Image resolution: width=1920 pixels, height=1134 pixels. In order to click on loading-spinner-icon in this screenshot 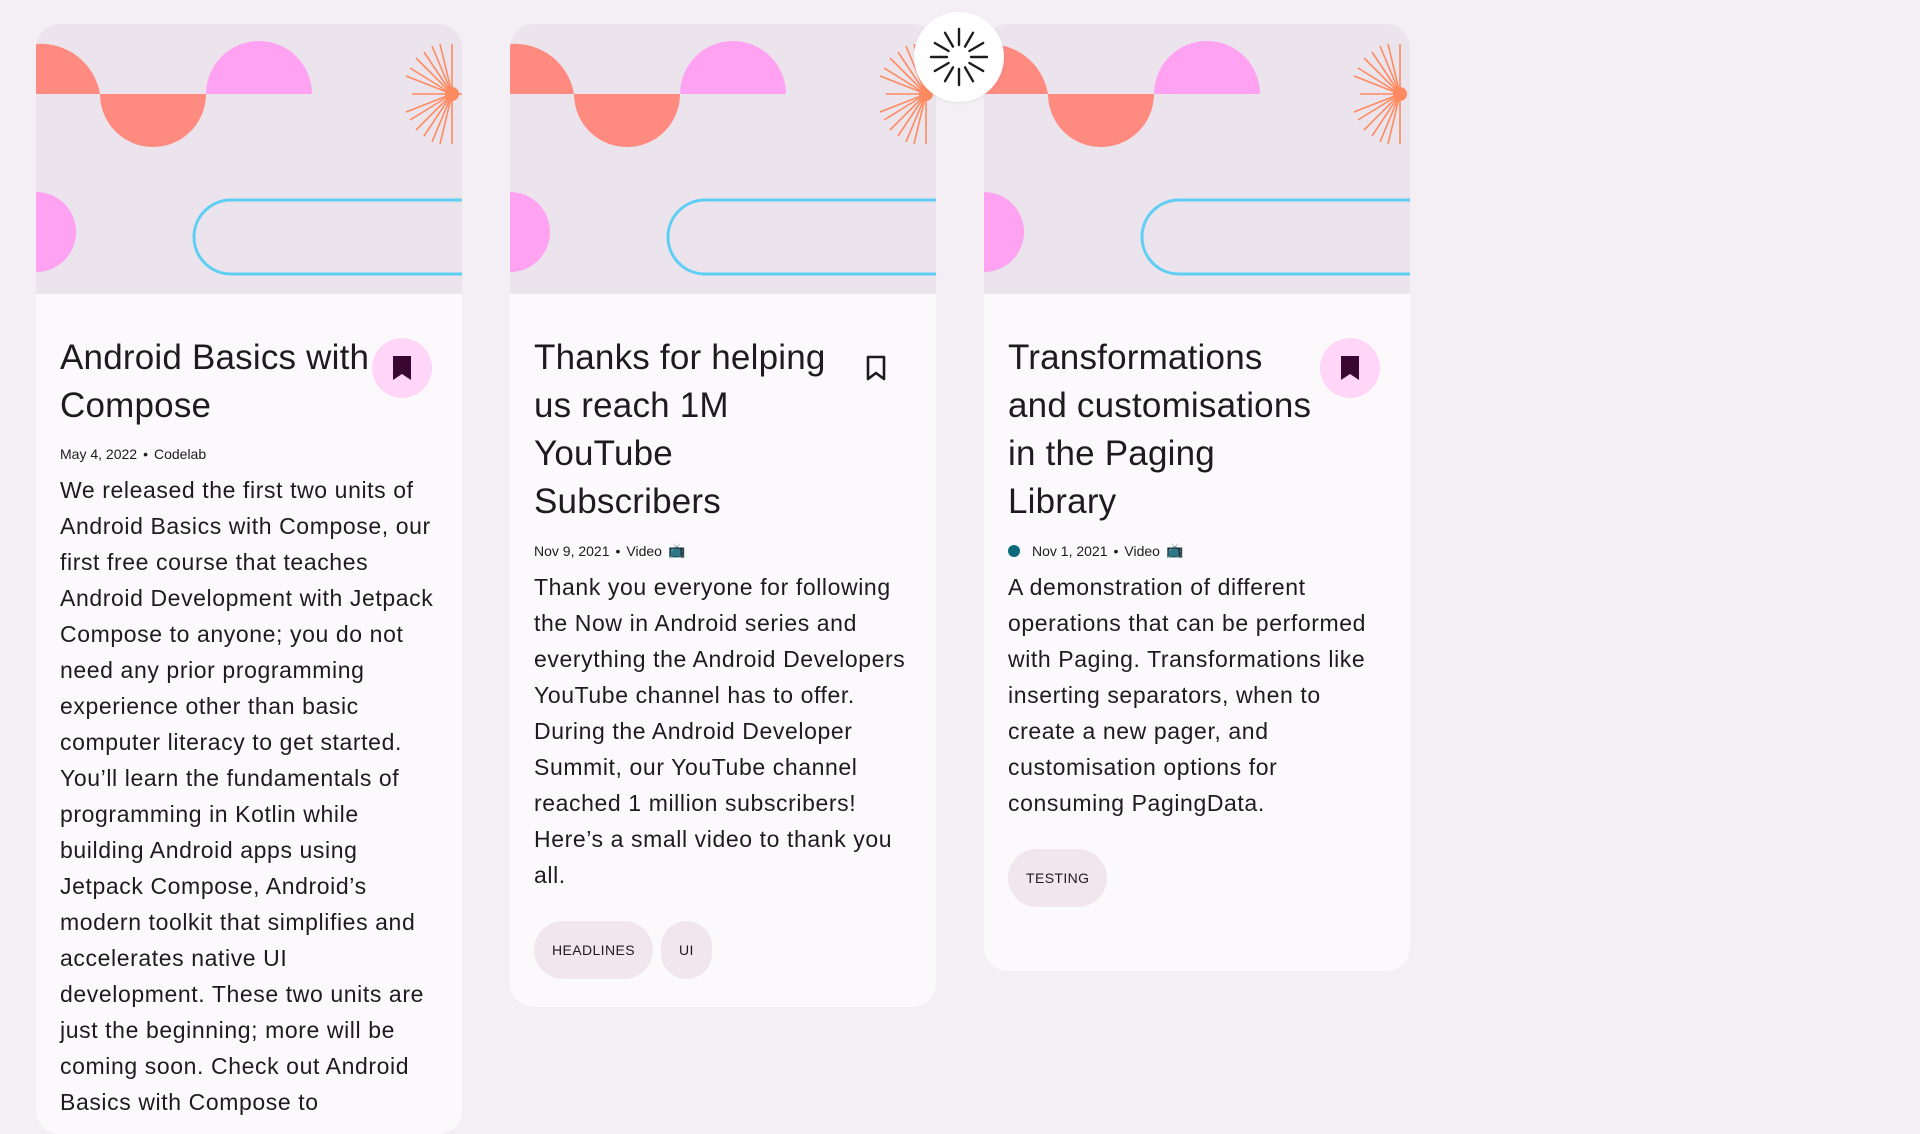, I will do `click(959, 57)`.